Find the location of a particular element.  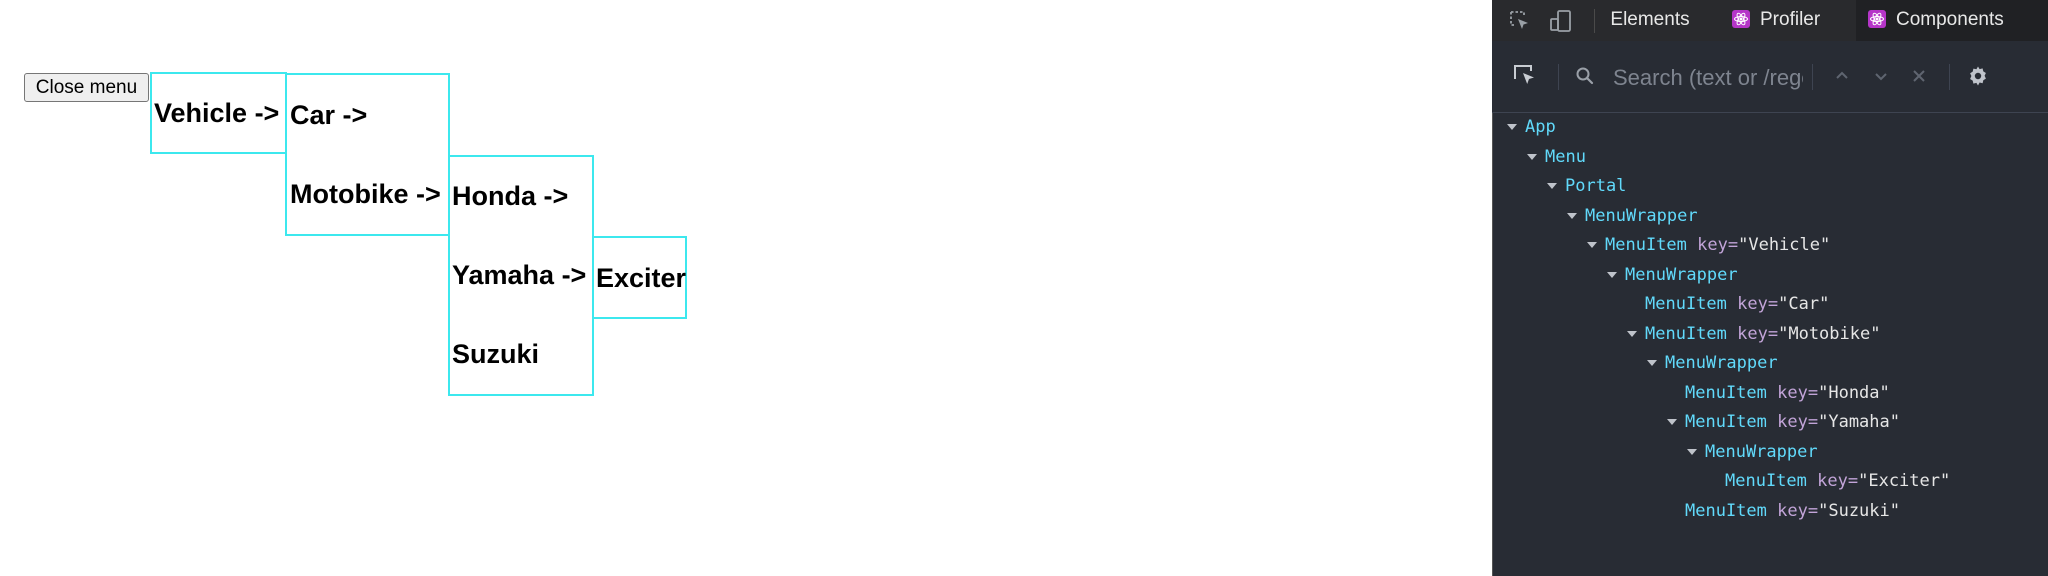

tab-components-label: Components is located at coordinates (1950, 19).